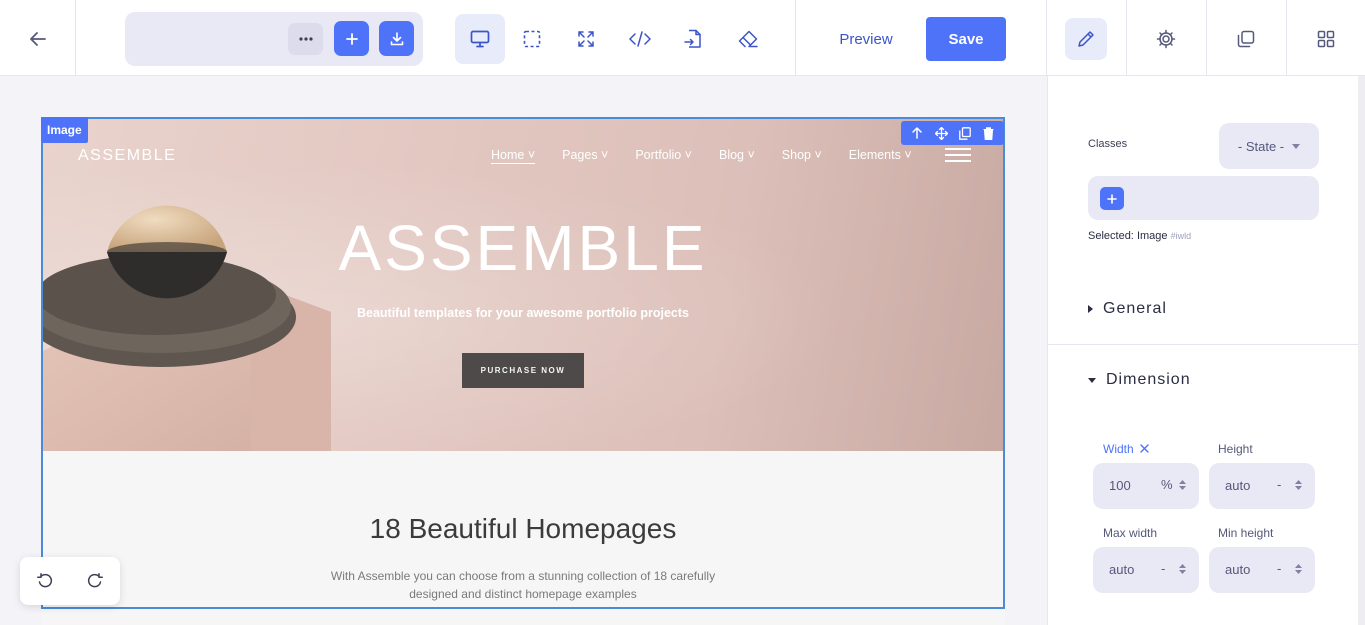 This screenshot has width=1365, height=625. I want to click on page-select, so click(274, 39).